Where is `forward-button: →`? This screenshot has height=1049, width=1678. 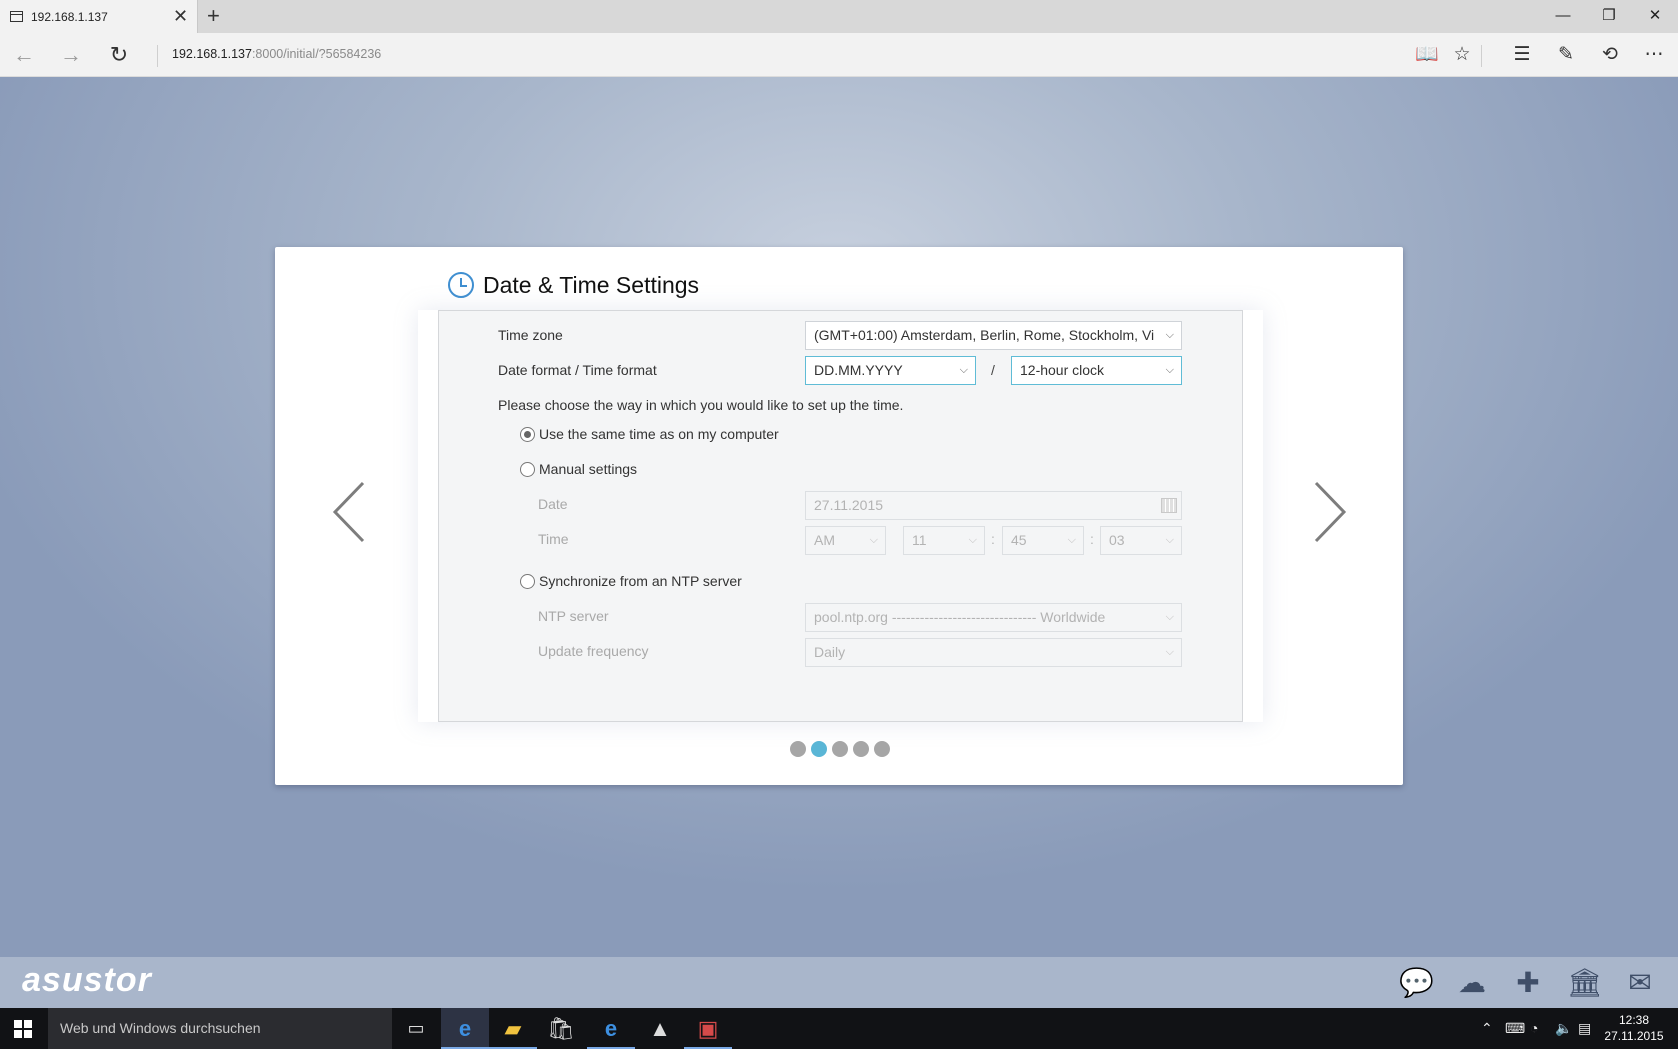 forward-button: → is located at coordinates (71, 55).